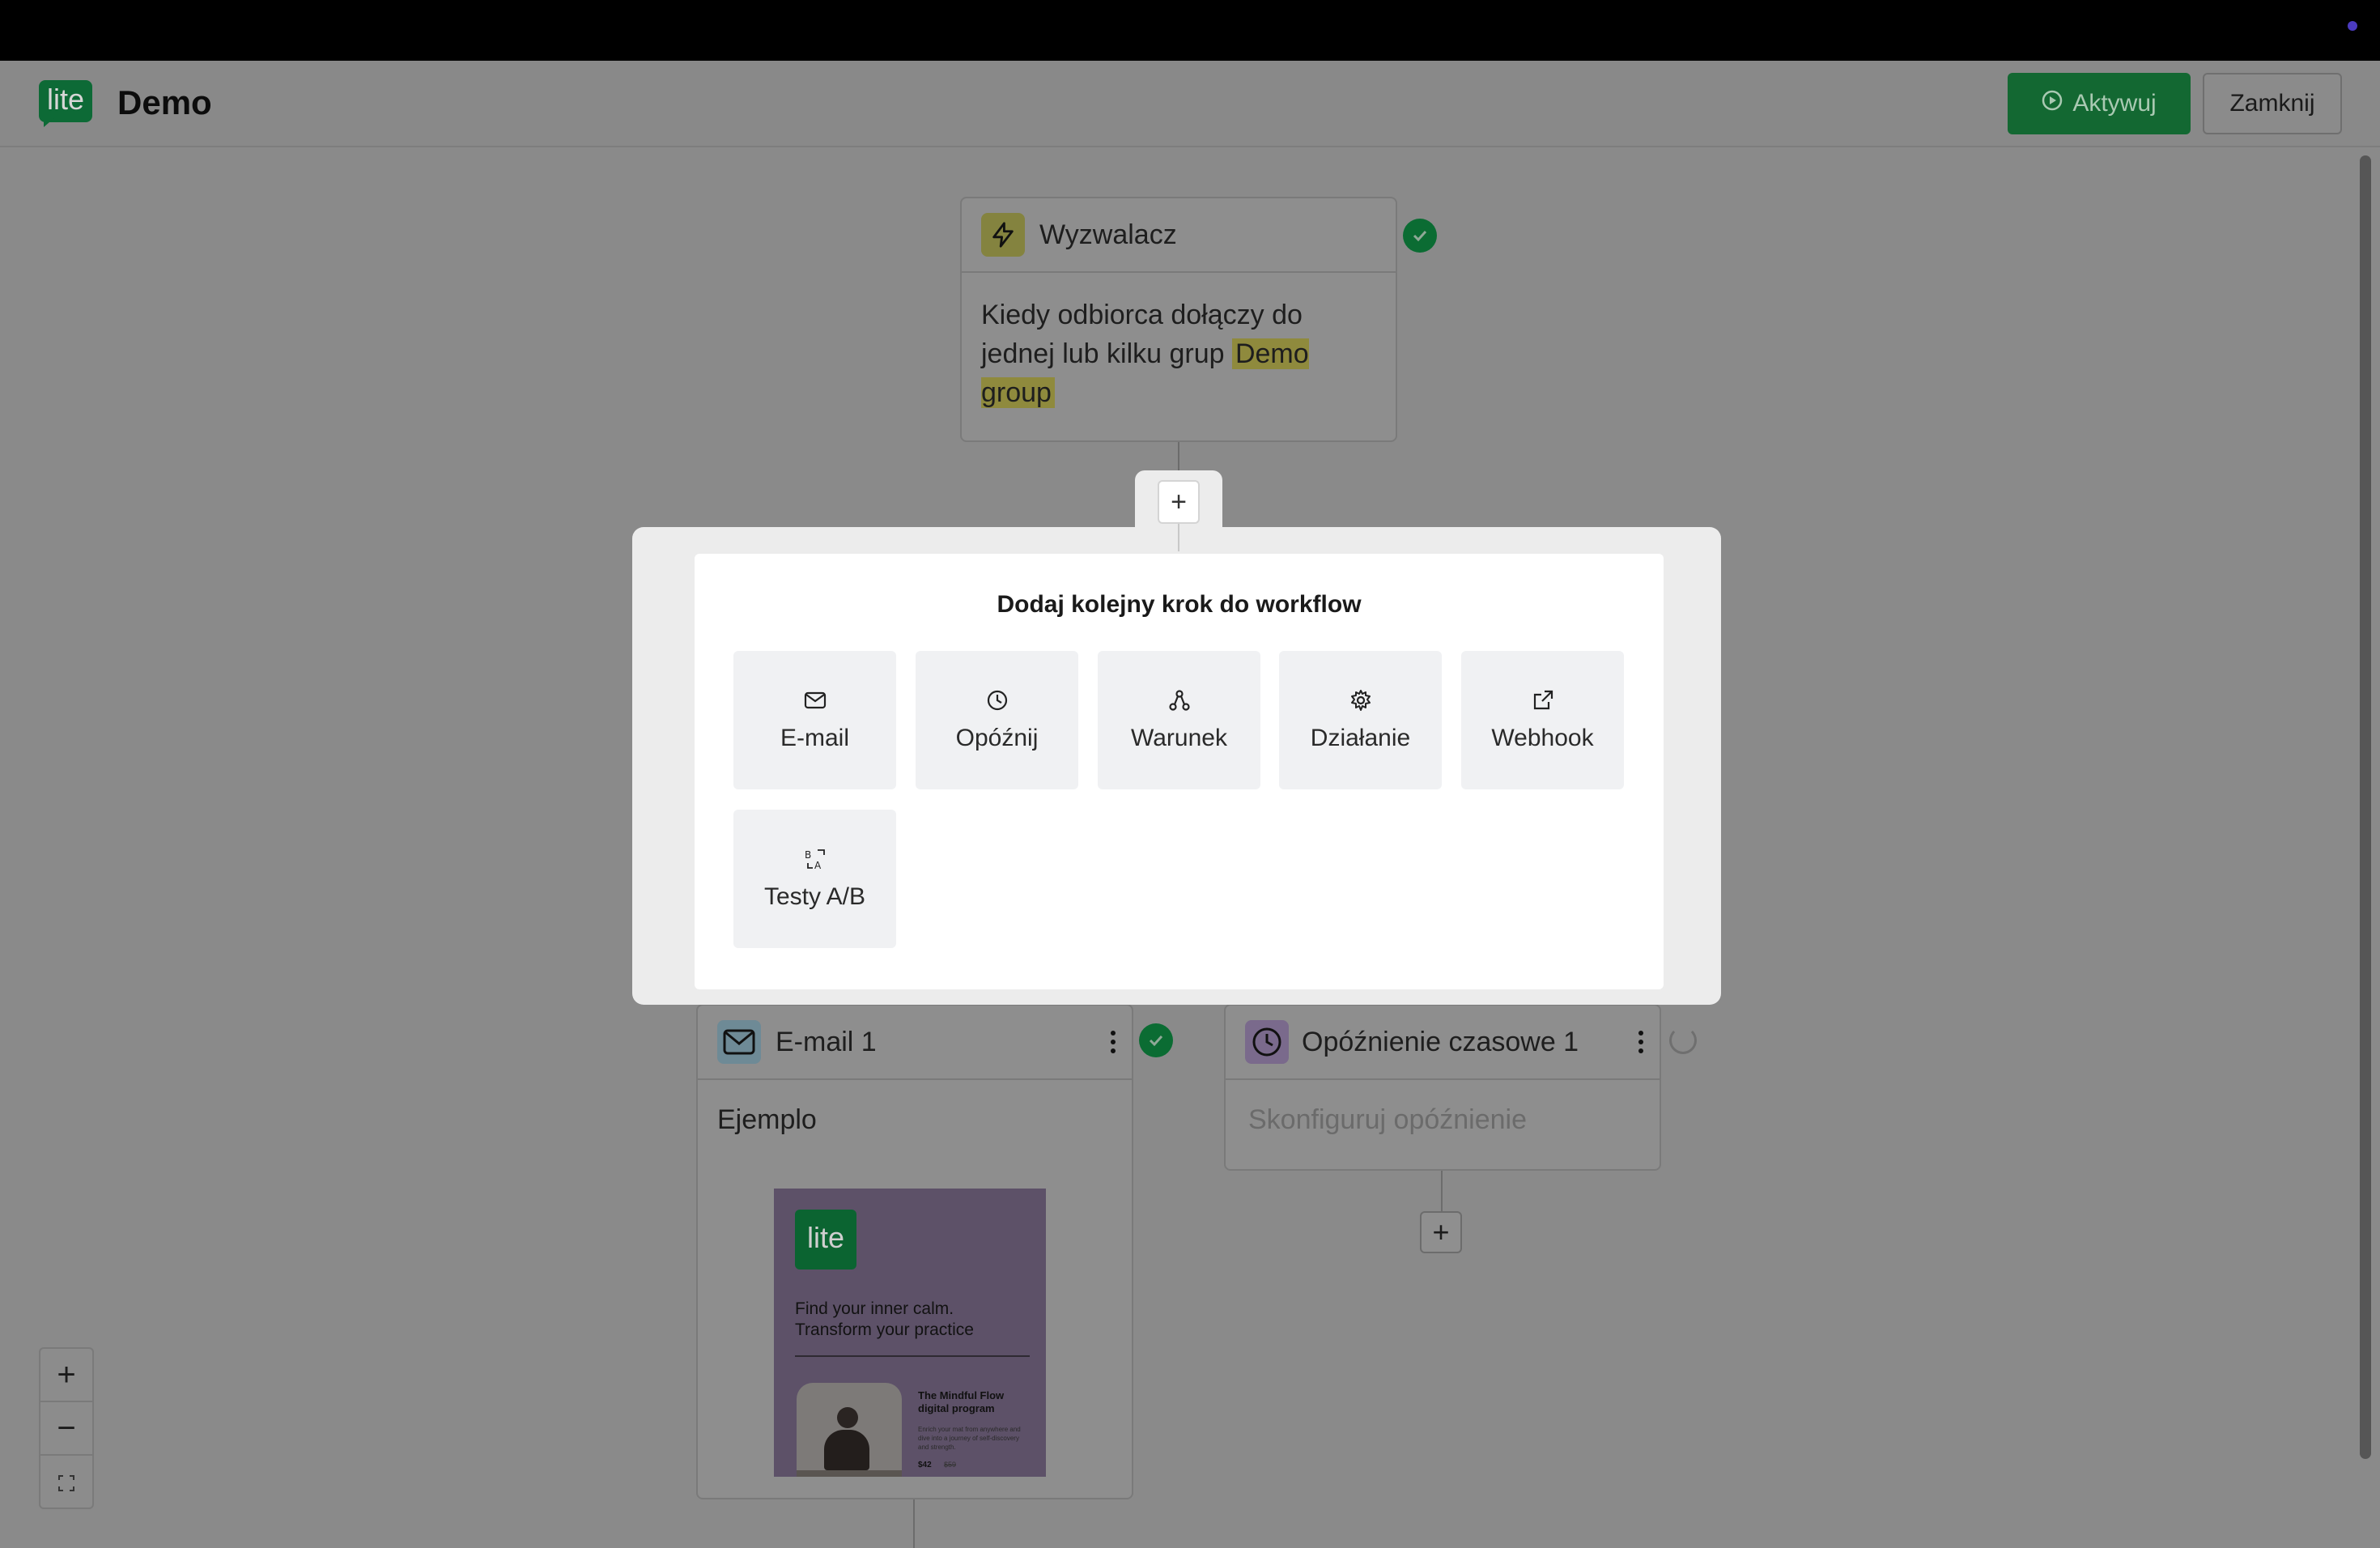  Describe the element at coordinates (1179, 703) in the screenshot. I see `branch-icon` at that location.